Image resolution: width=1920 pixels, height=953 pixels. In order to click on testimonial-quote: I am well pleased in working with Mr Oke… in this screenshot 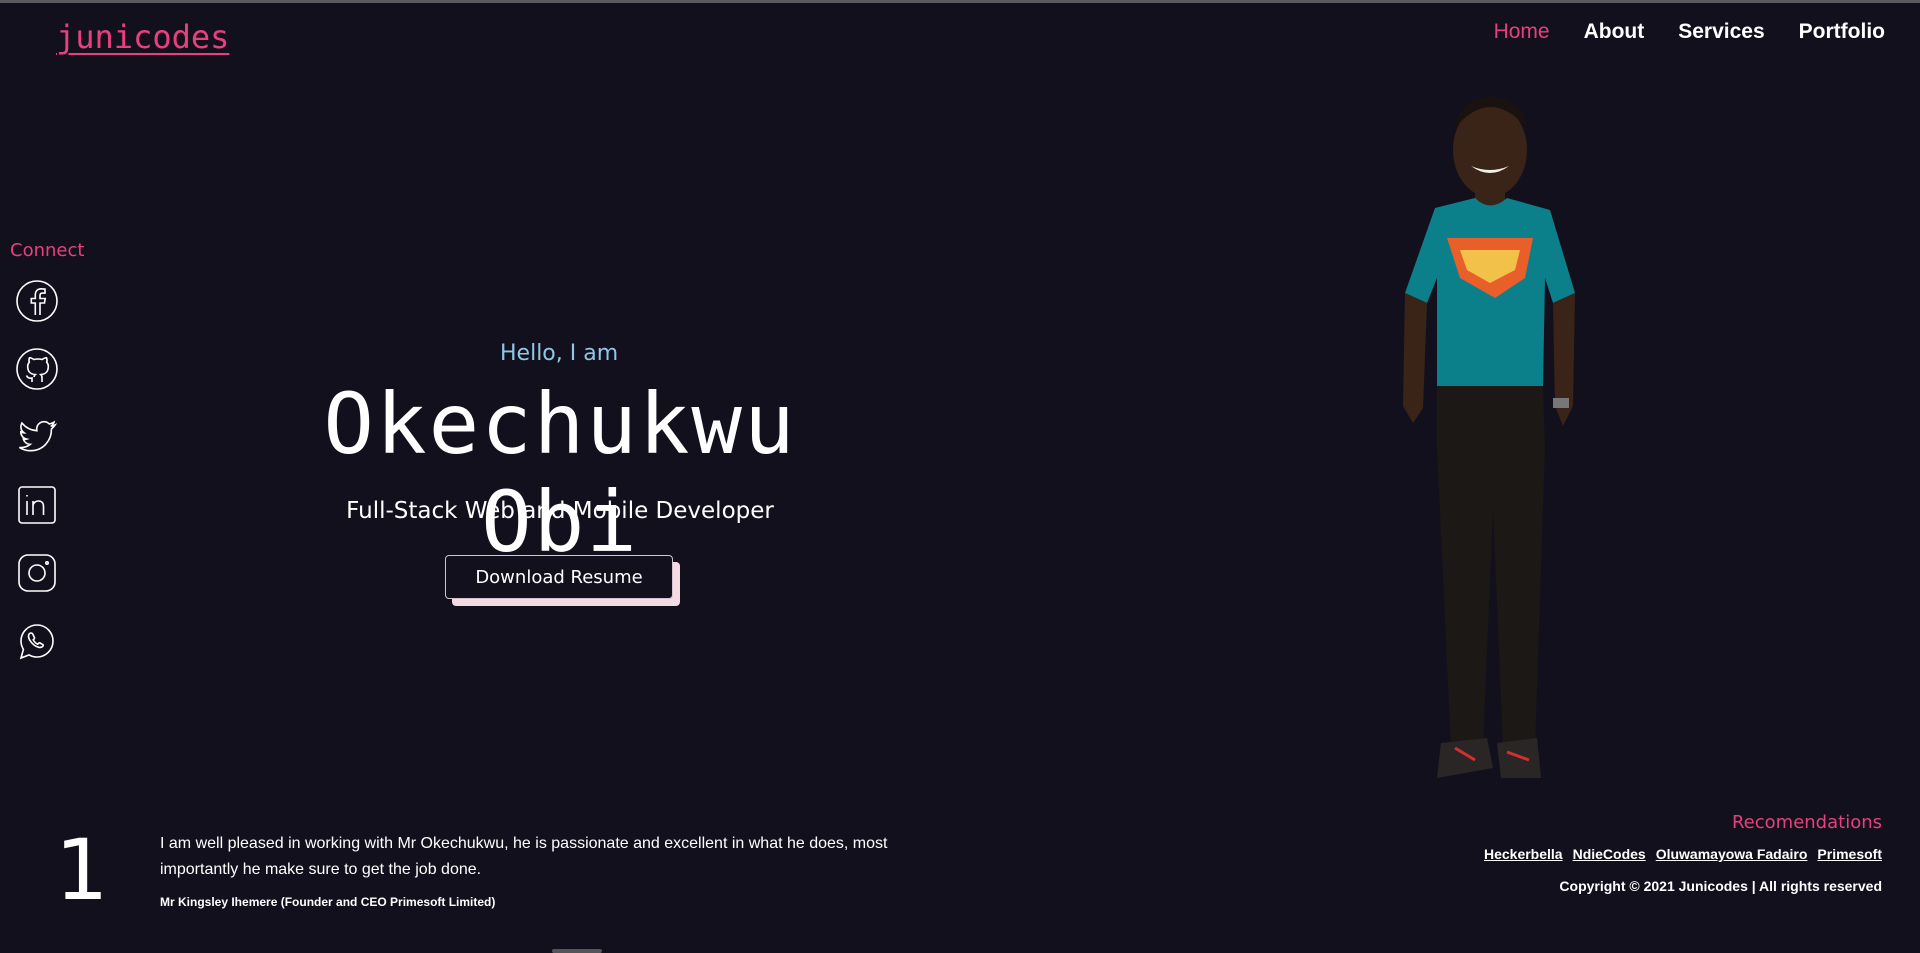, I will do `click(524, 856)`.